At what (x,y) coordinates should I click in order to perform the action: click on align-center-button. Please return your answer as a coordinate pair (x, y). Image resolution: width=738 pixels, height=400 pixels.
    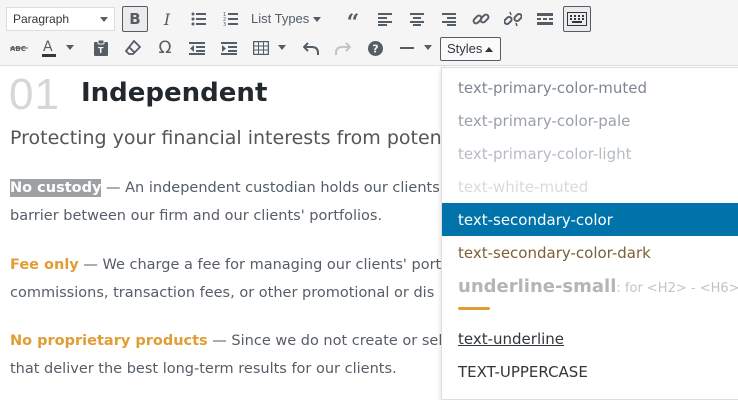
    Looking at the image, I should click on (417, 19).